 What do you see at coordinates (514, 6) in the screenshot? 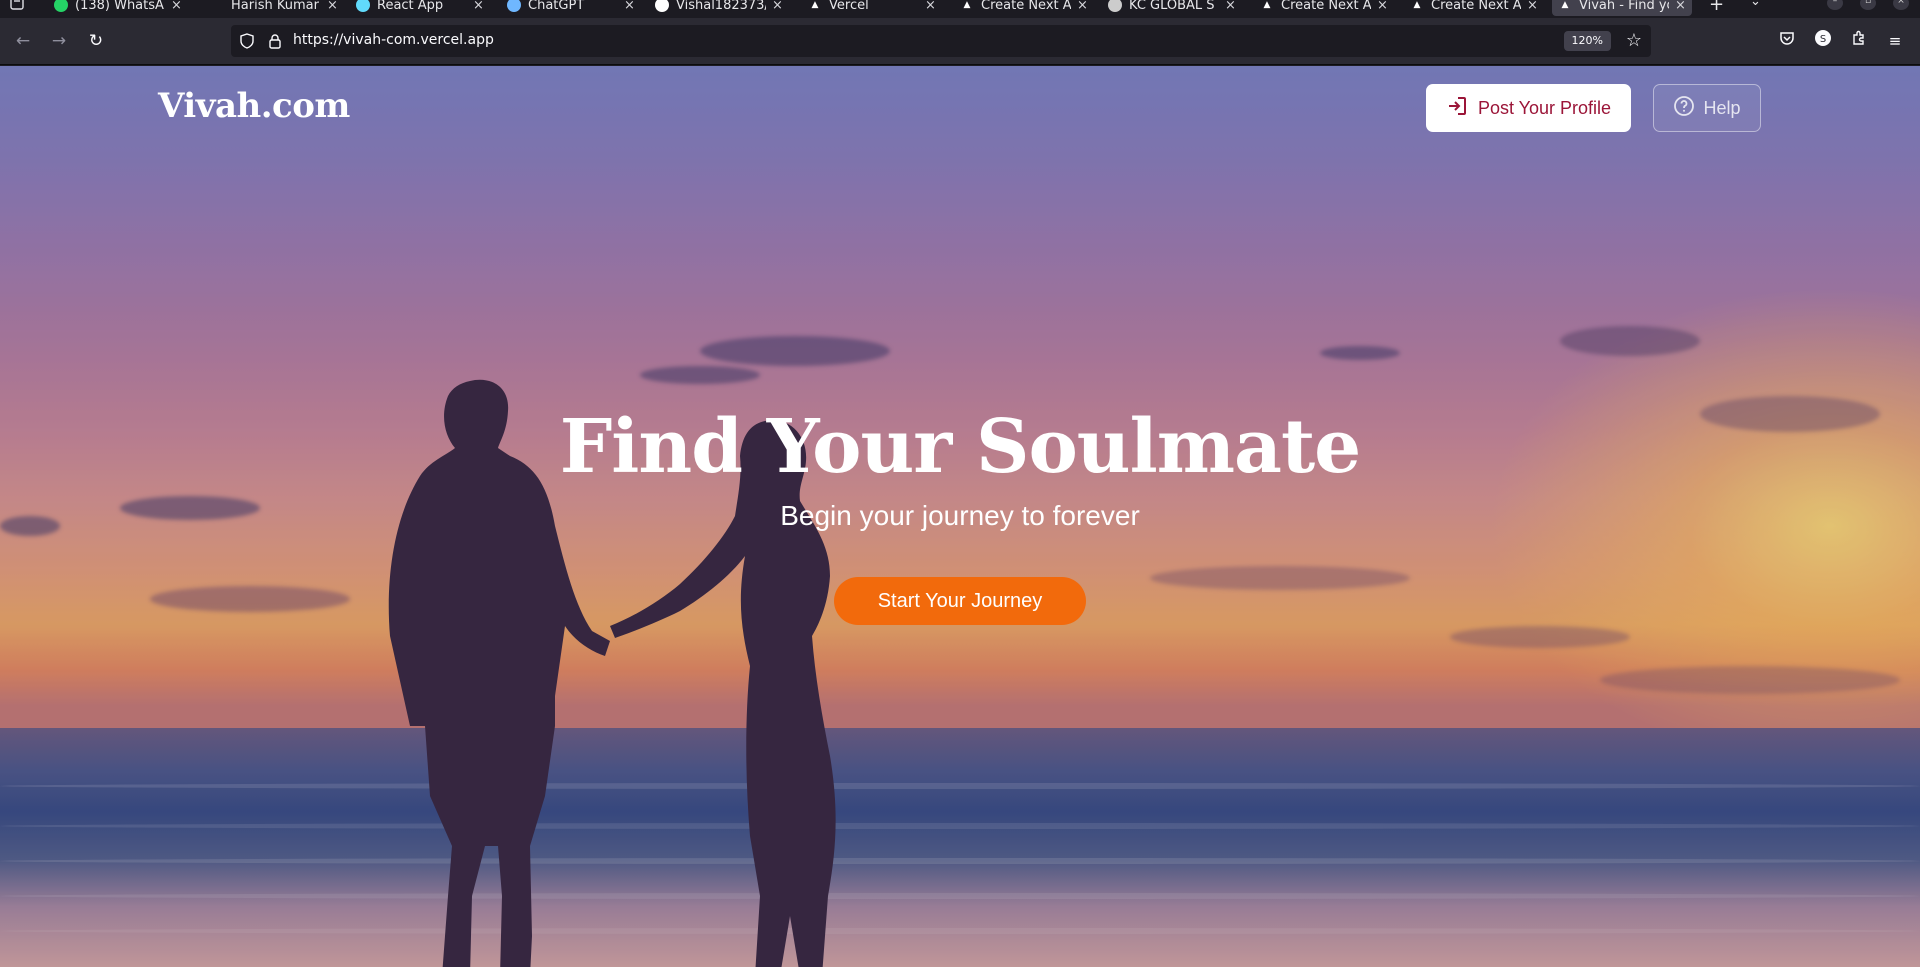
I see `dot-icon` at bounding box center [514, 6].